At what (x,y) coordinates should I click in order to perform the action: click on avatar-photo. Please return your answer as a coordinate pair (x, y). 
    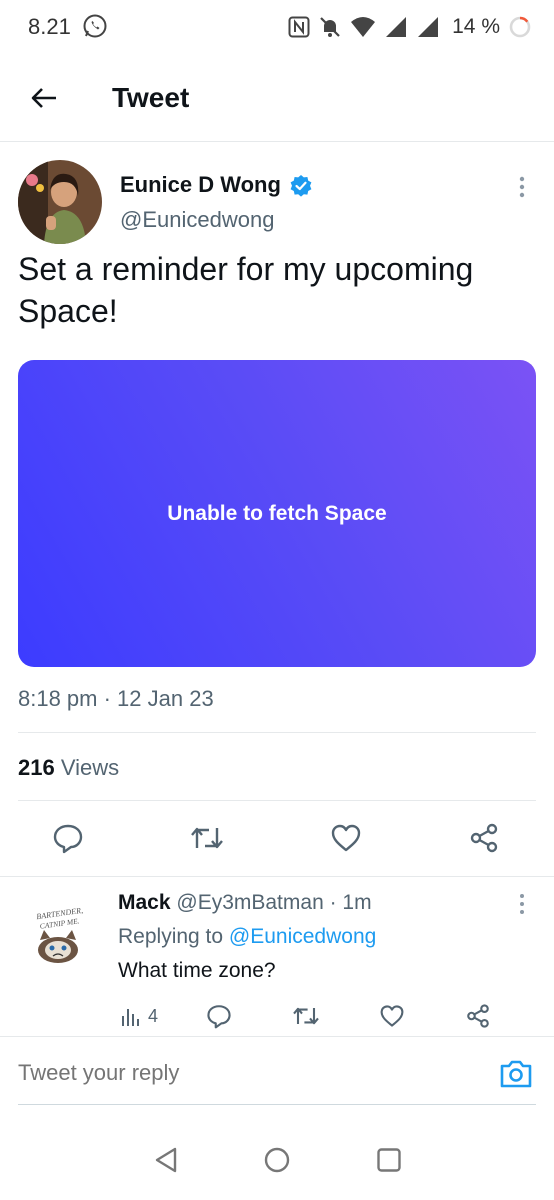
    Looking at the image, I should click on (60, 202).